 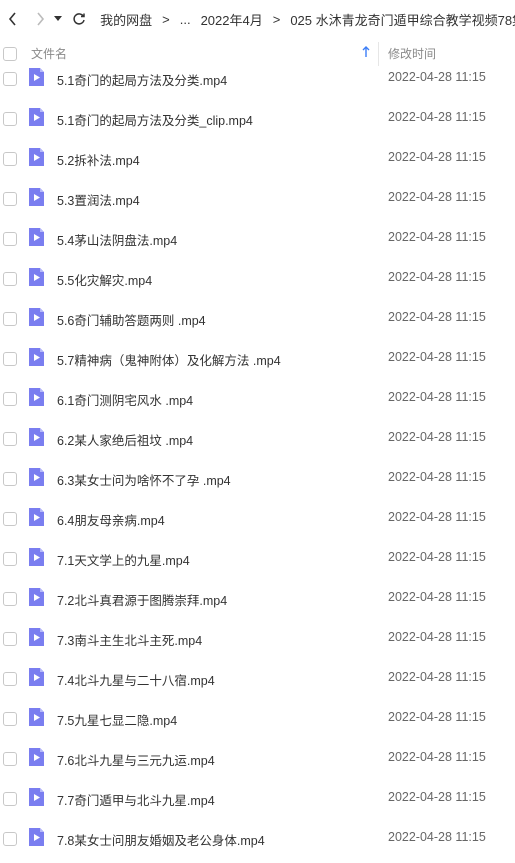 I want to click on file-row: 7.5九星七显二隐.mp4 2022-04-28 11:15, so click(x=257, y=718).